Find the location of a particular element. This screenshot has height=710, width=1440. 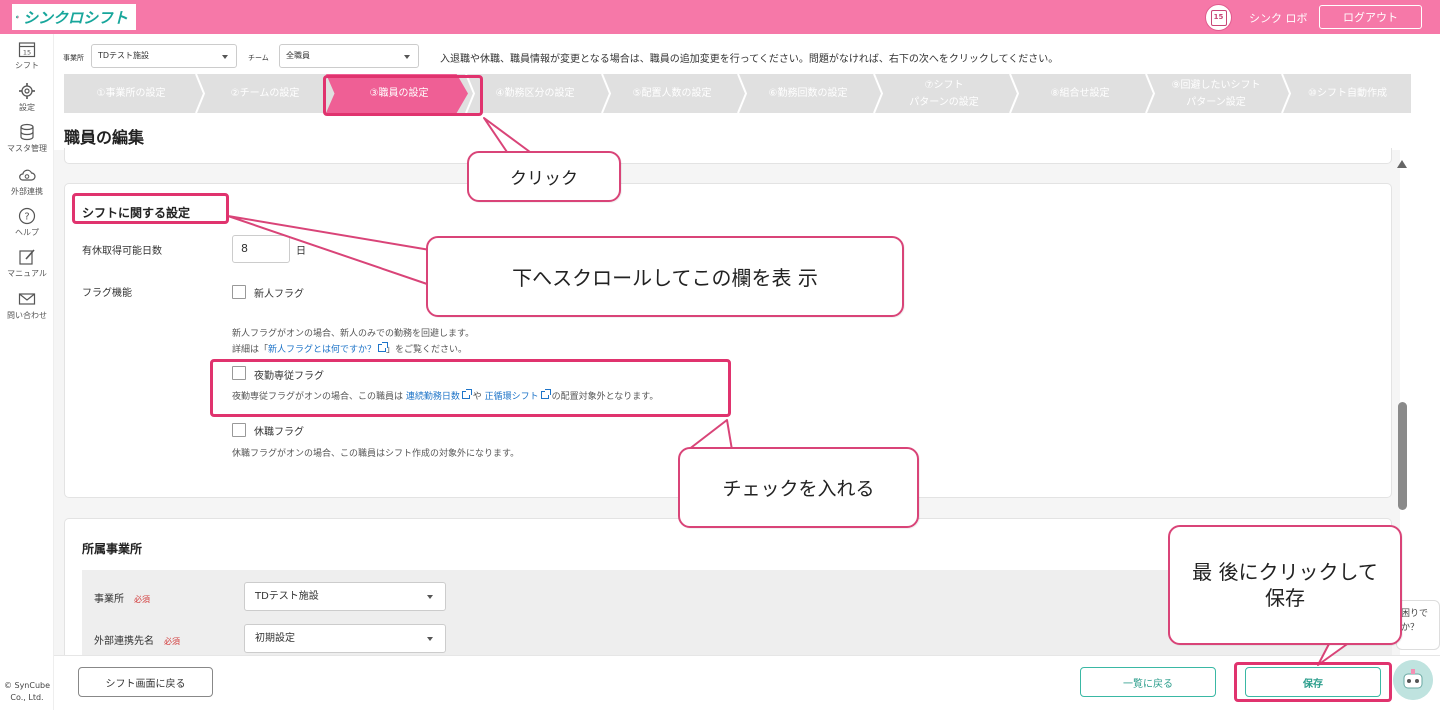

save-highlight is located at coordinates (1313, 682).